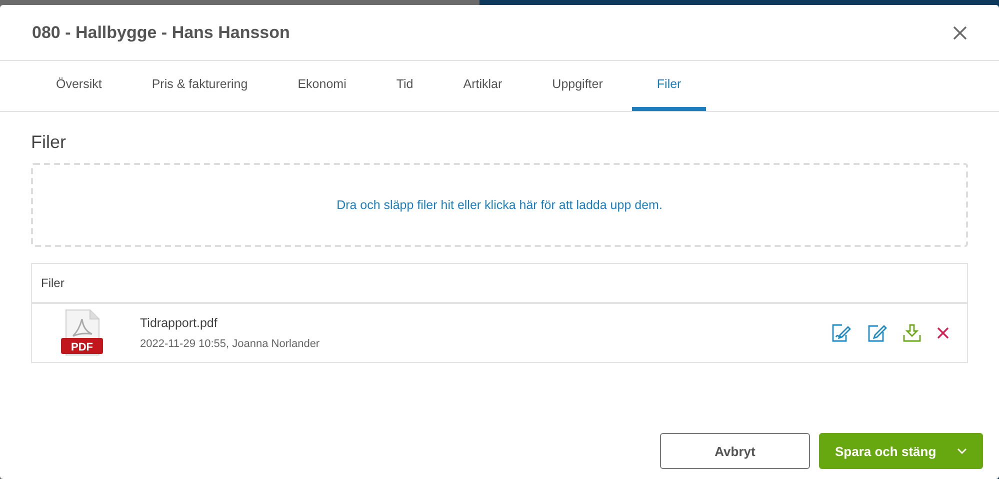  Describe the element at coordinates (161, 32) in the screenshot. I see `dialog-title: 080 - Hallbygge - Hans Hansson` at that location.